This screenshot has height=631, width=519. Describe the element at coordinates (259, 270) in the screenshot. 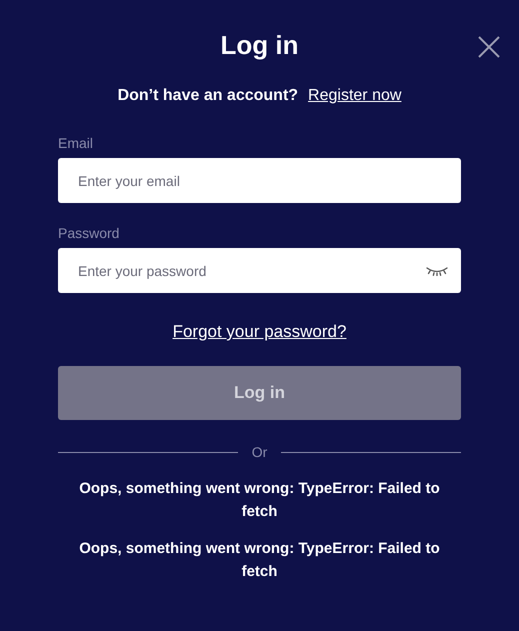

I see `input-field: Enter your password` at that location.